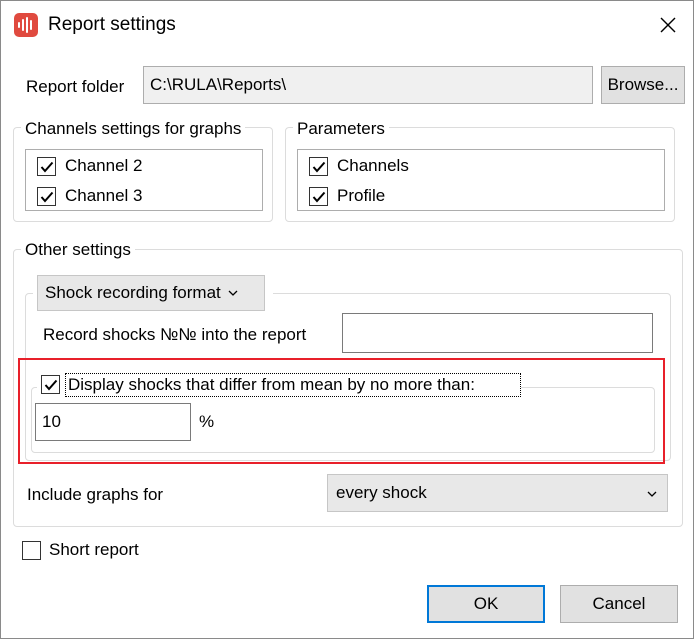  Describe the element at coordinates (31, 550) in the screenshot. I see `short-report-checkbox` at that location.